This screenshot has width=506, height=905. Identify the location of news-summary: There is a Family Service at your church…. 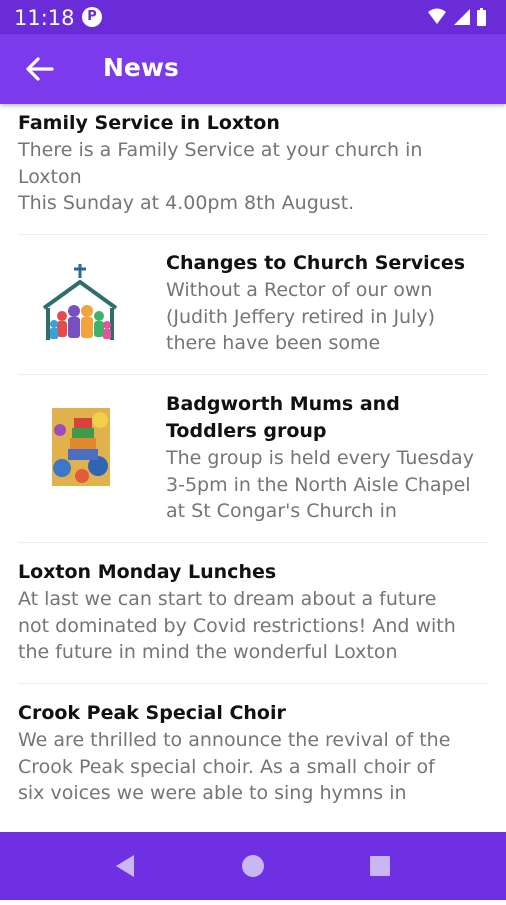
(220, 176).